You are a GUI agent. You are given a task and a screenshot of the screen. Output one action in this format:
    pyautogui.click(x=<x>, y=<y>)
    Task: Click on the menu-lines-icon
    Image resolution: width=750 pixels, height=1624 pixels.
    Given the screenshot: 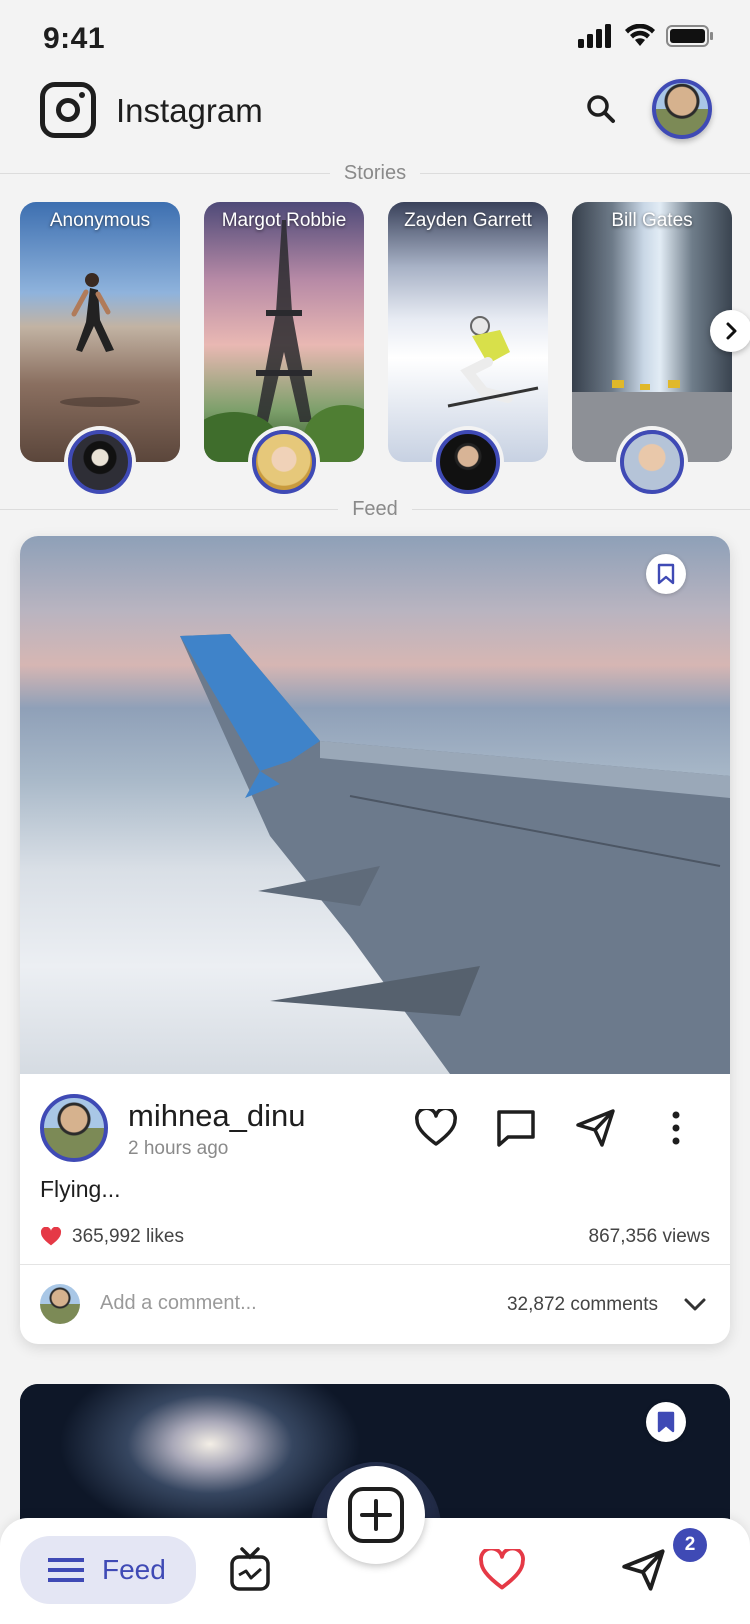 What is the action you would take?
    pyautogui.click(x=66, y=1570)
    